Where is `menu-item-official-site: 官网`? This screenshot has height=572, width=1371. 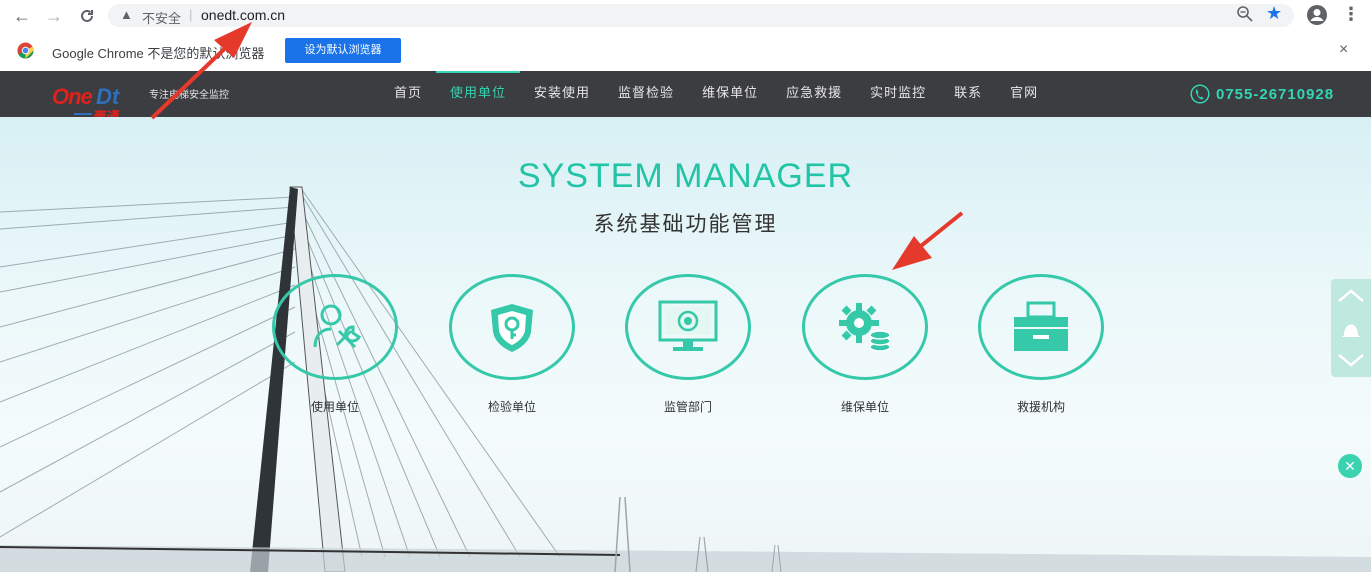 menu-item-official-site: 官网 is located at coordinates (1024, 94).